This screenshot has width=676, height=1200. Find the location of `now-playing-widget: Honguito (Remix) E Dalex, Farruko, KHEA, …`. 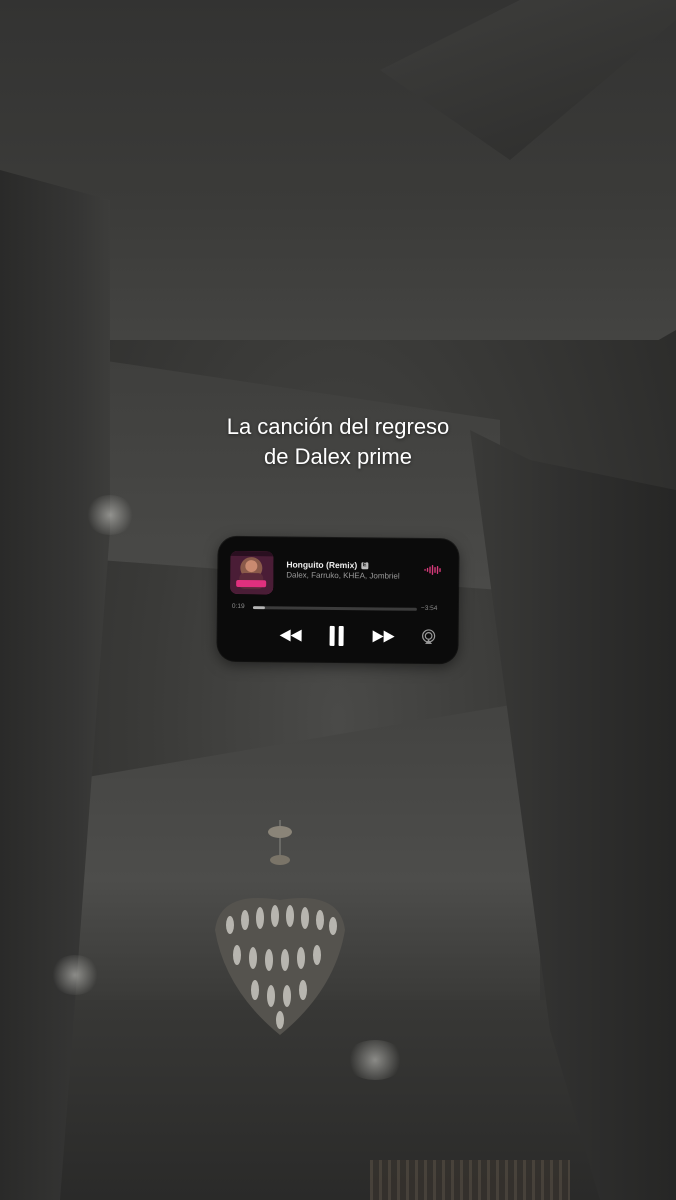

now-playing-widget: Honguito (Remix) E Dalex, Farruko, KHEA, … is located at coordinates (338, 600).